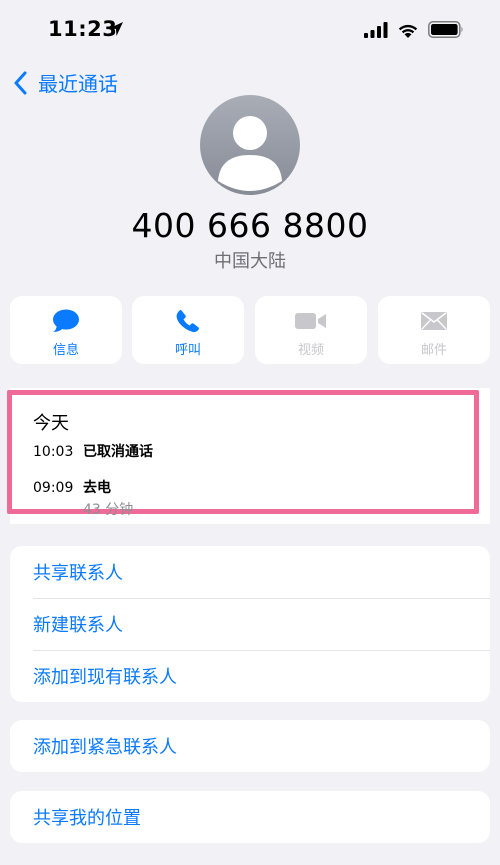 This screenshot has height=865, width=500. I want to click on contact-avatar, so click(250, 145).